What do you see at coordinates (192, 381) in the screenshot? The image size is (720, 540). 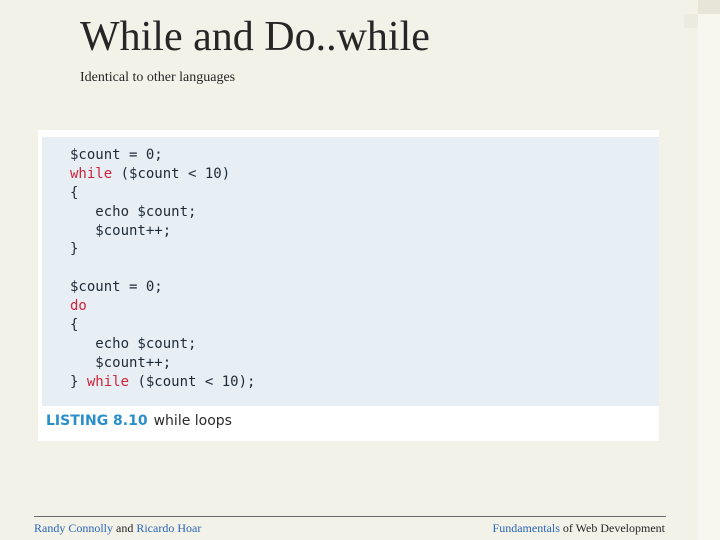 I see `code-token: ($count < 10);` at bounding box center [192, 381].